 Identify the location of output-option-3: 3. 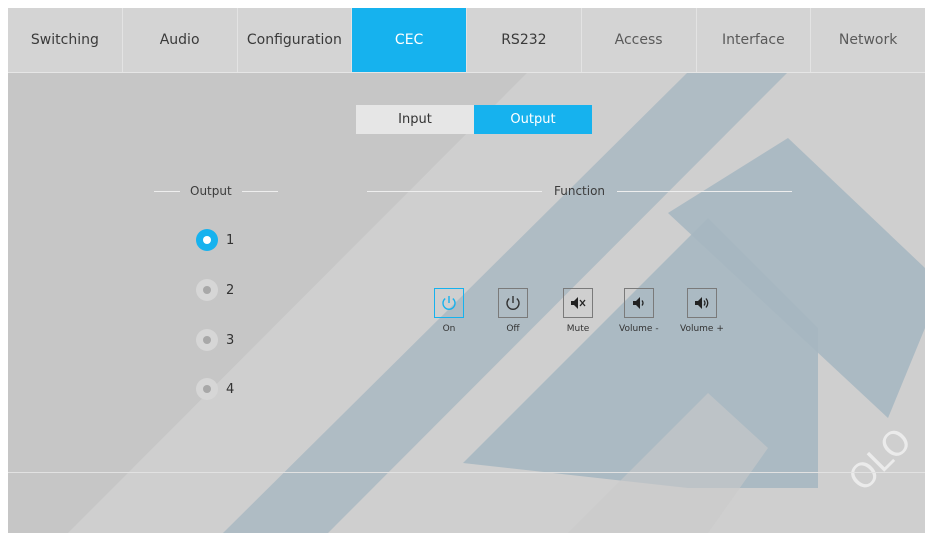
(215, 340).